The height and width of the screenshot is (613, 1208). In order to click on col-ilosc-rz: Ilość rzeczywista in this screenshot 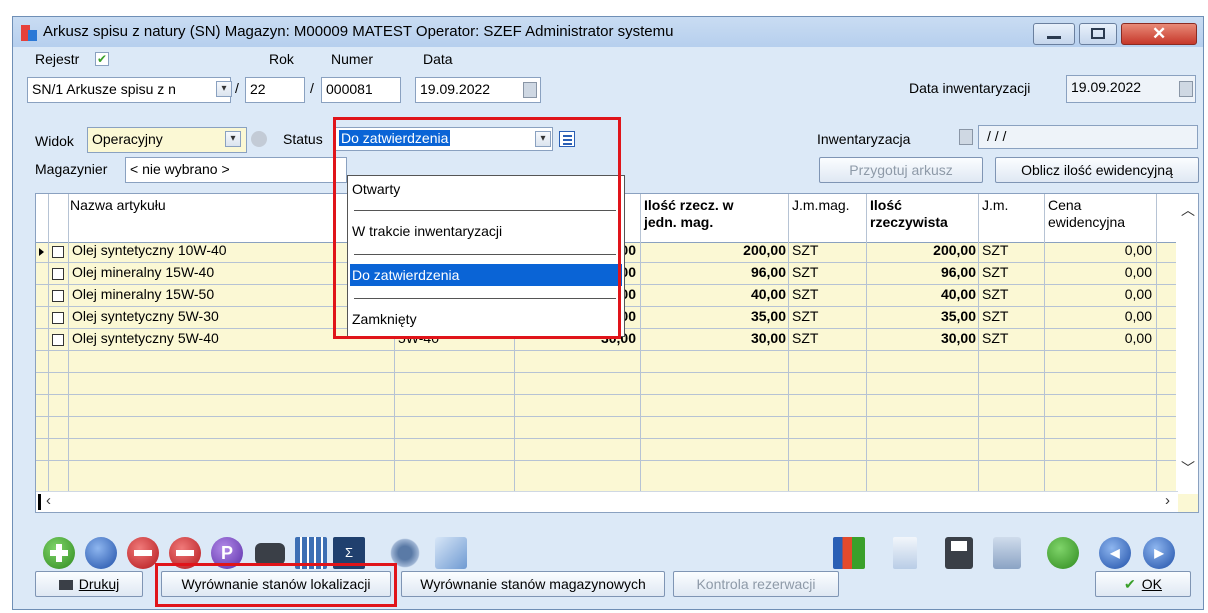, I will do `click(909, 214)`.